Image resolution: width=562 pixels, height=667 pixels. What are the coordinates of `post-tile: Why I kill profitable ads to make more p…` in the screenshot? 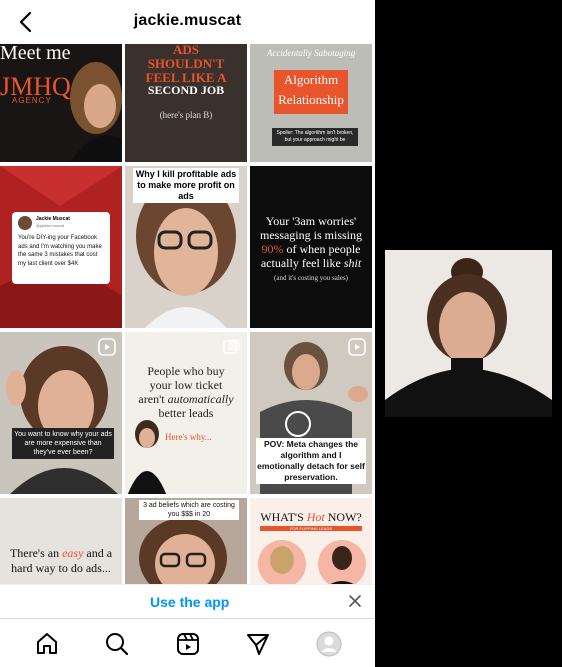 It's located at (186, 247).